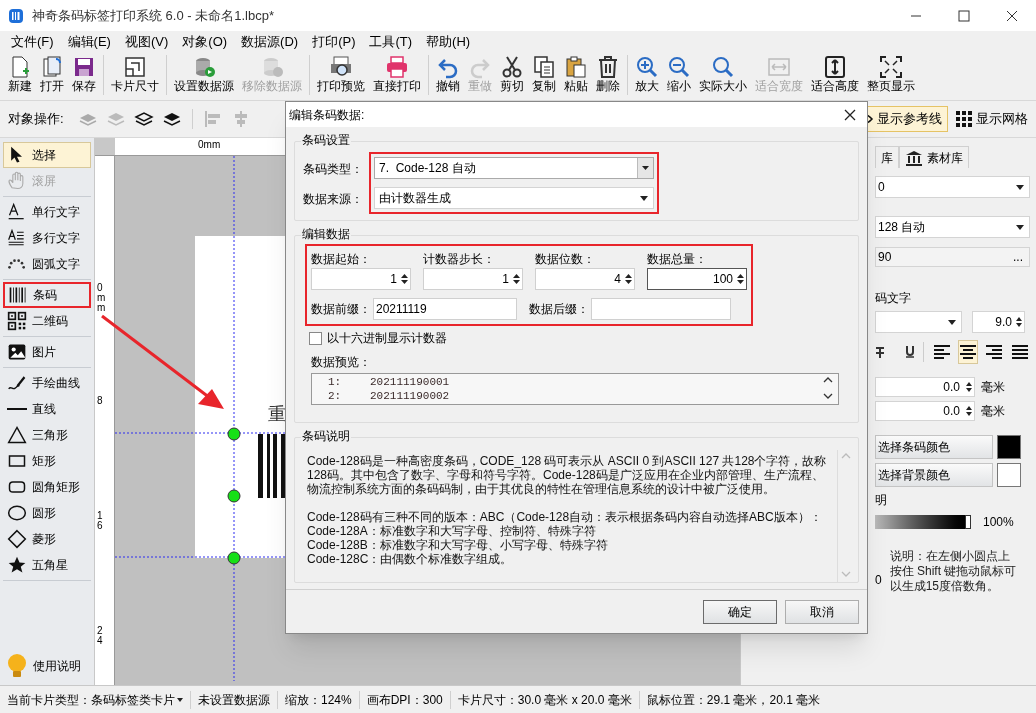 The height and width of the screenshot is (713, 1036). I want to click on light-bulb-icon, so click(17, 666).